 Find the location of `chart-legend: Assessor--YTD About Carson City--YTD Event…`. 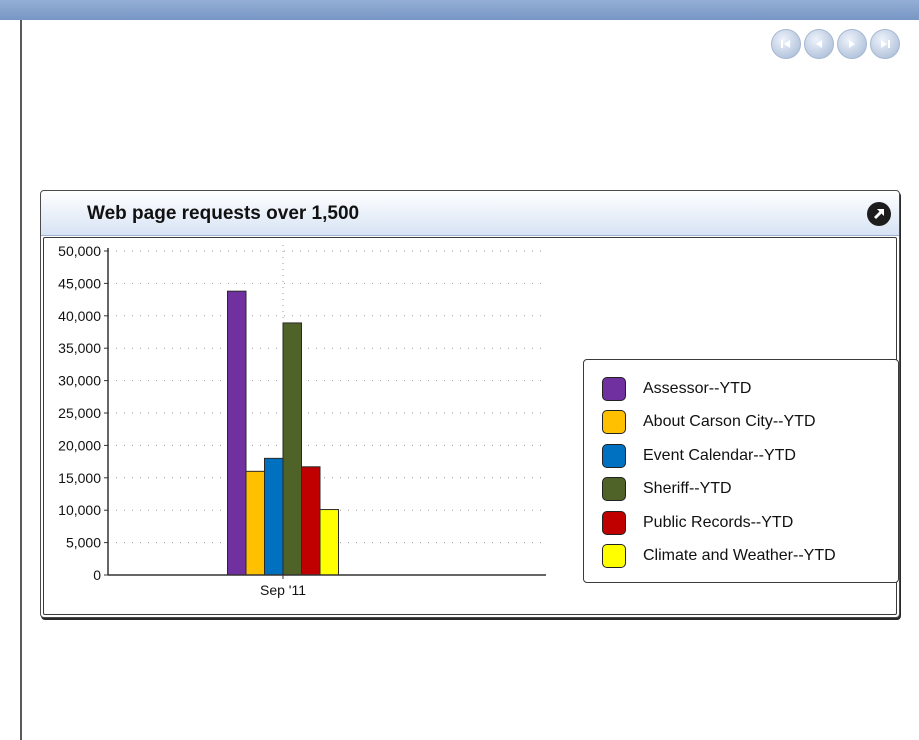

chart-legend: Assessor--YTD About Carson City--YTD Event… is located at coordinates (741, 471).